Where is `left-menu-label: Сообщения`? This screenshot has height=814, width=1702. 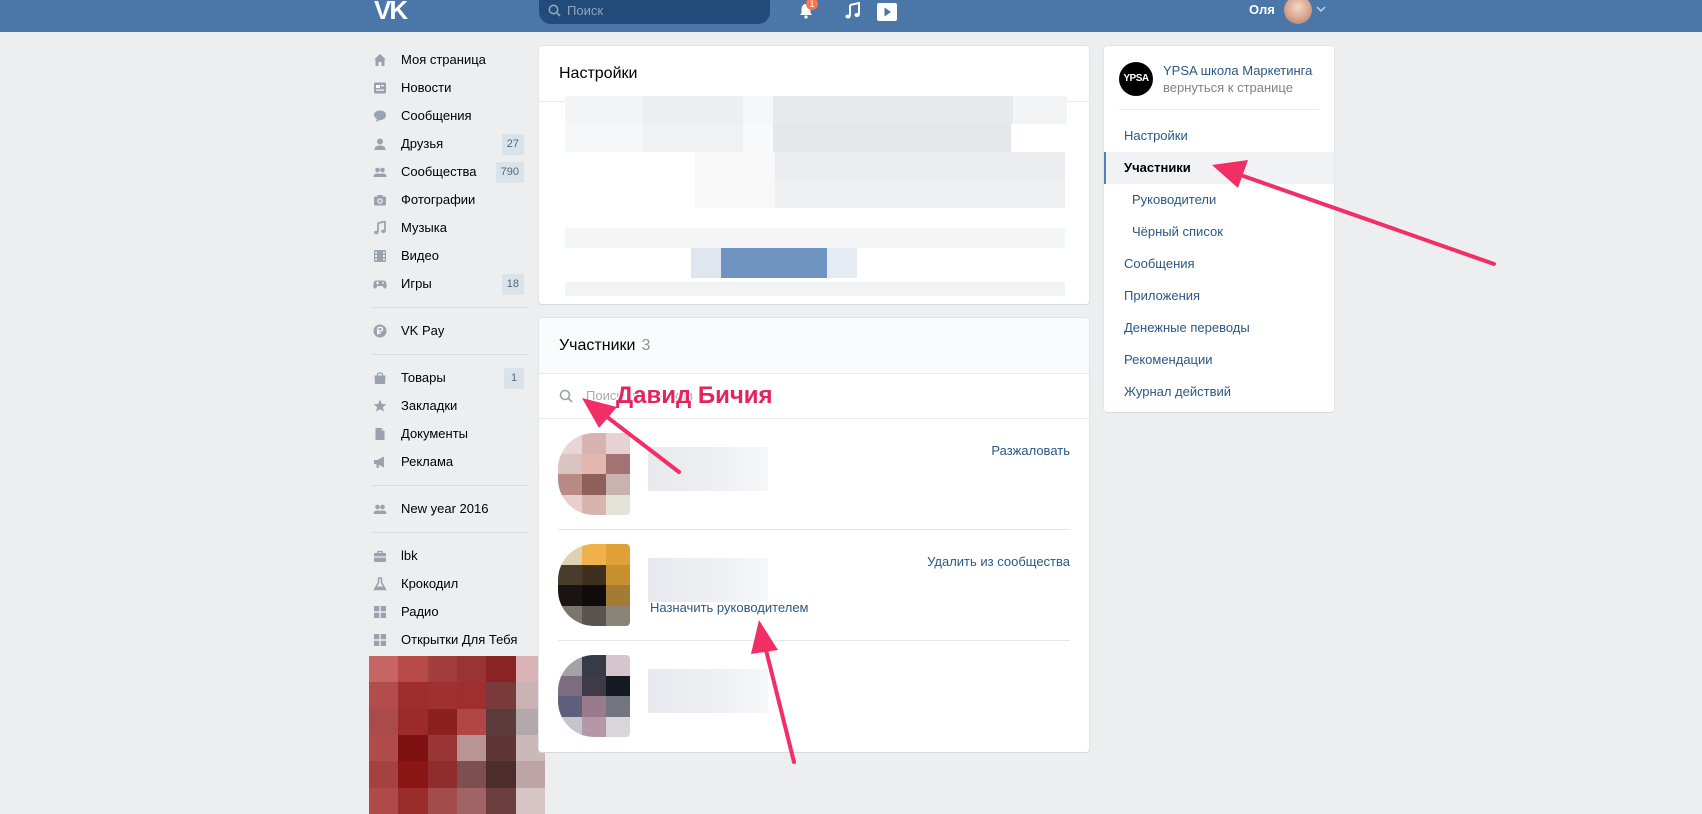 left-menu-label: Сообщения is located at coordinates (436, 115).